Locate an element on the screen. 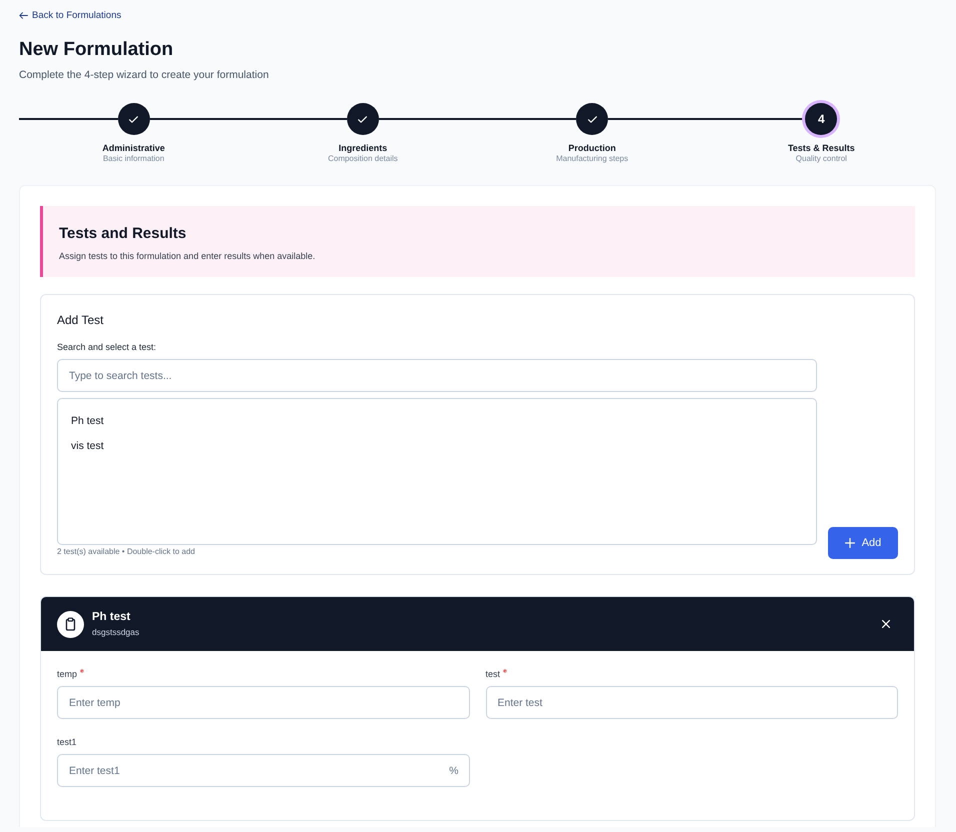  list-hint: 2 test(s) available • Double-click to add is located at coordinates (126, 552).